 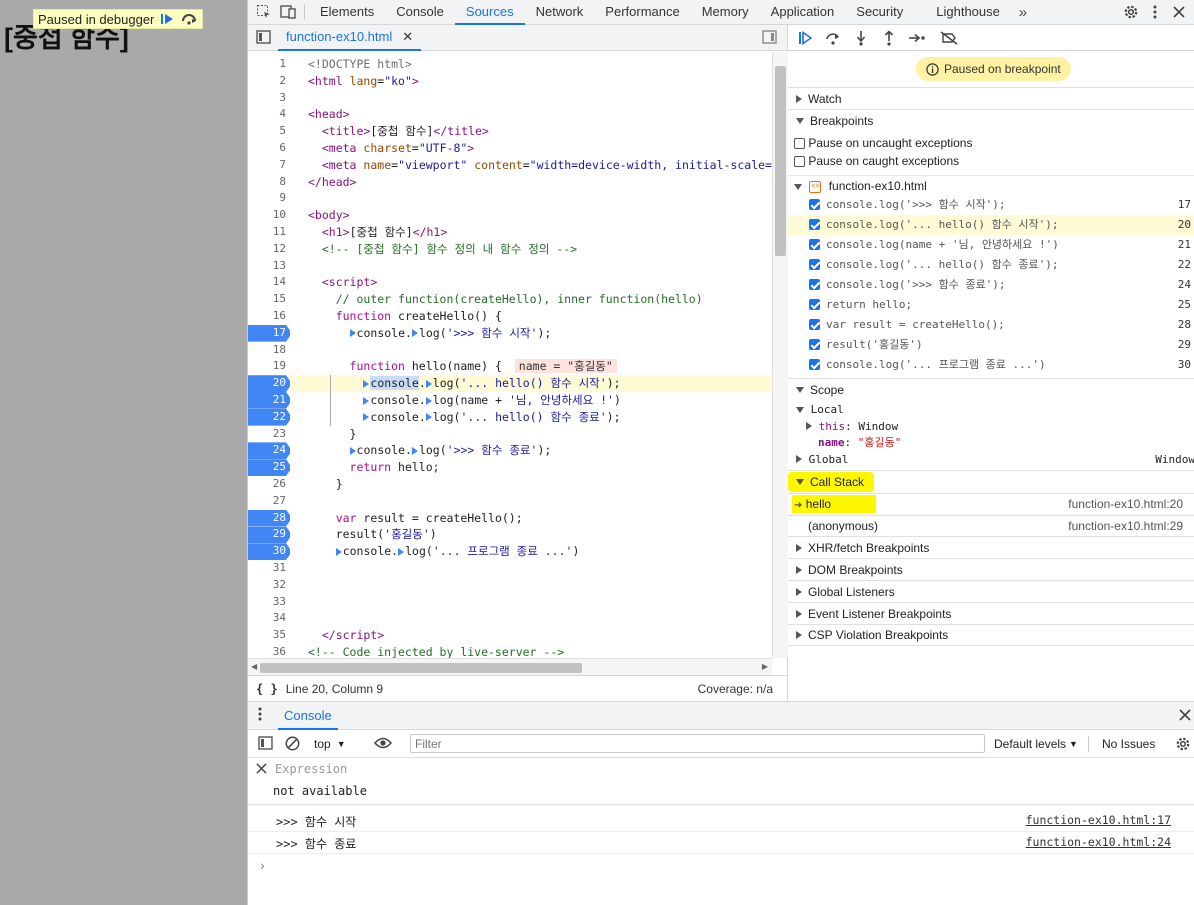 What do you see at coordinates (991, 143) in the screenshot?
I see `pause-uncaught-option: Pause on uncaught exceptions` at bounding box center [991, 143].